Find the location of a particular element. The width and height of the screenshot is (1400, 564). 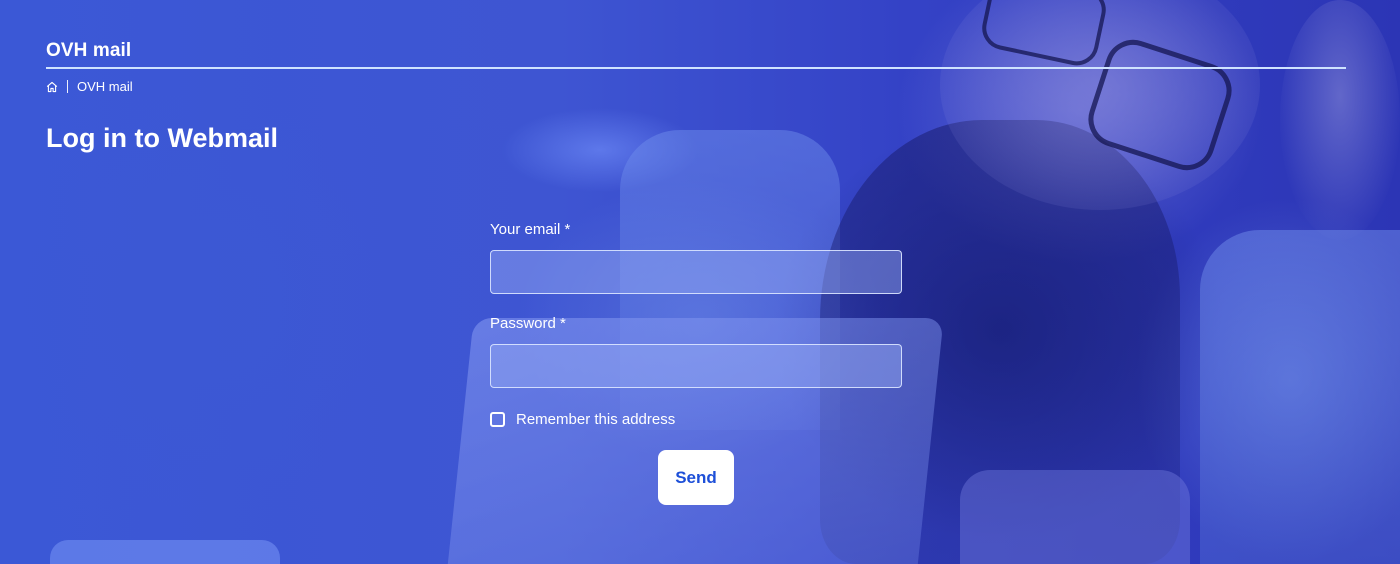

breadcrumb: OVH mail is located at coordinates (89, 86).